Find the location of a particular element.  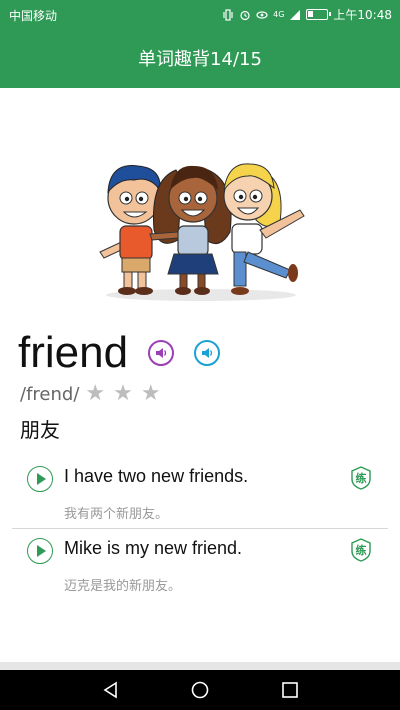

difficulty-rating: ★ ★ ★ is located at coordinates (122, 394).